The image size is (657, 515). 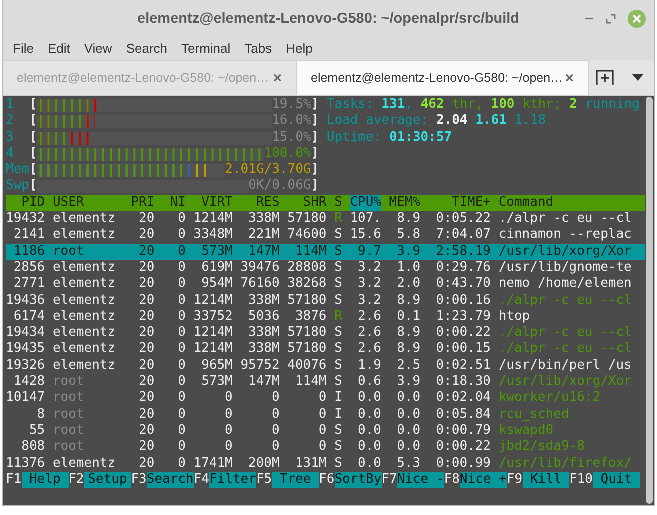 What do you see at coordinates (611, 19) in the screenshot?
I see `maximize-button` at bounding box center [611, 19].